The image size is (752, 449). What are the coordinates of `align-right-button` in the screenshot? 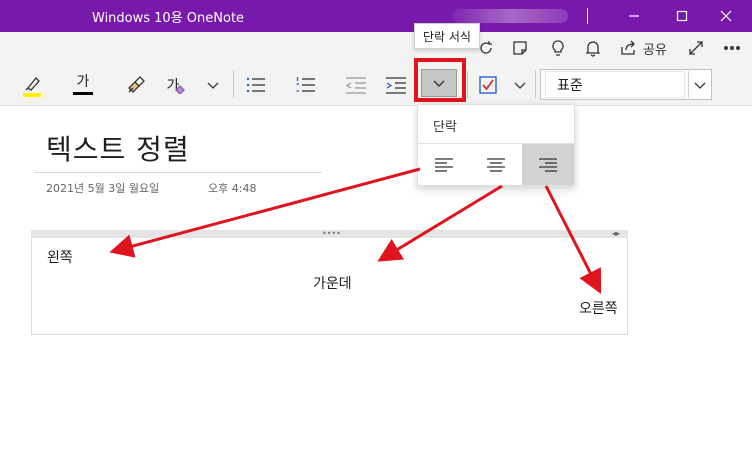 It's located at (548, 164).